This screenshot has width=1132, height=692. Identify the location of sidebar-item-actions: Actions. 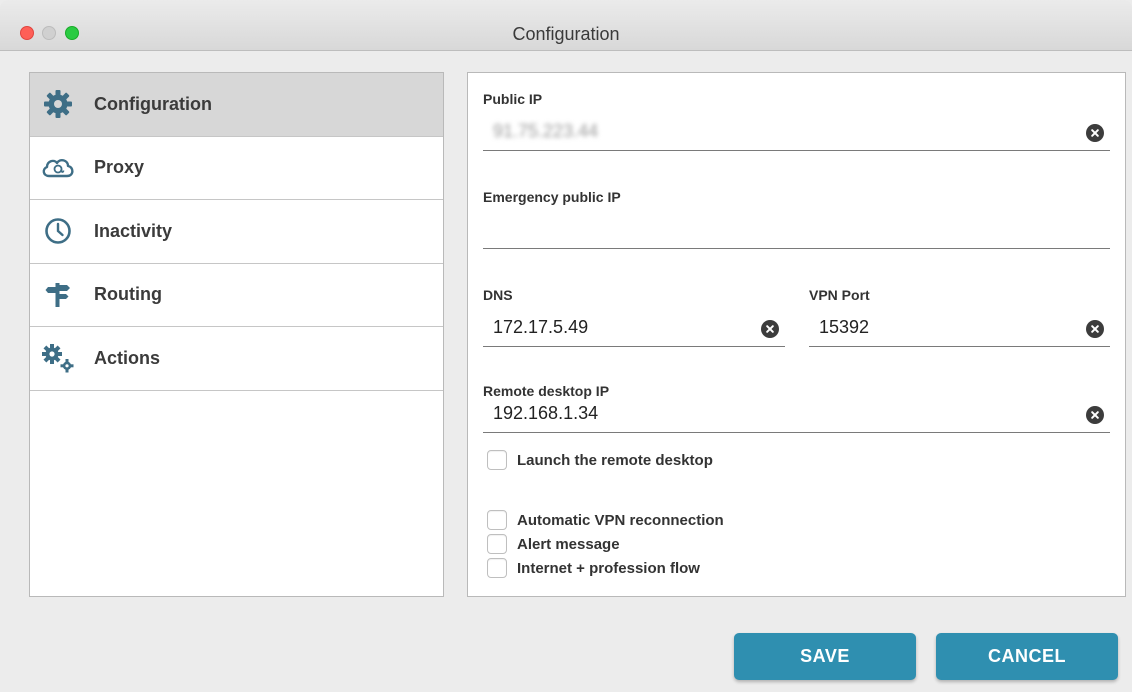
(236, 359).